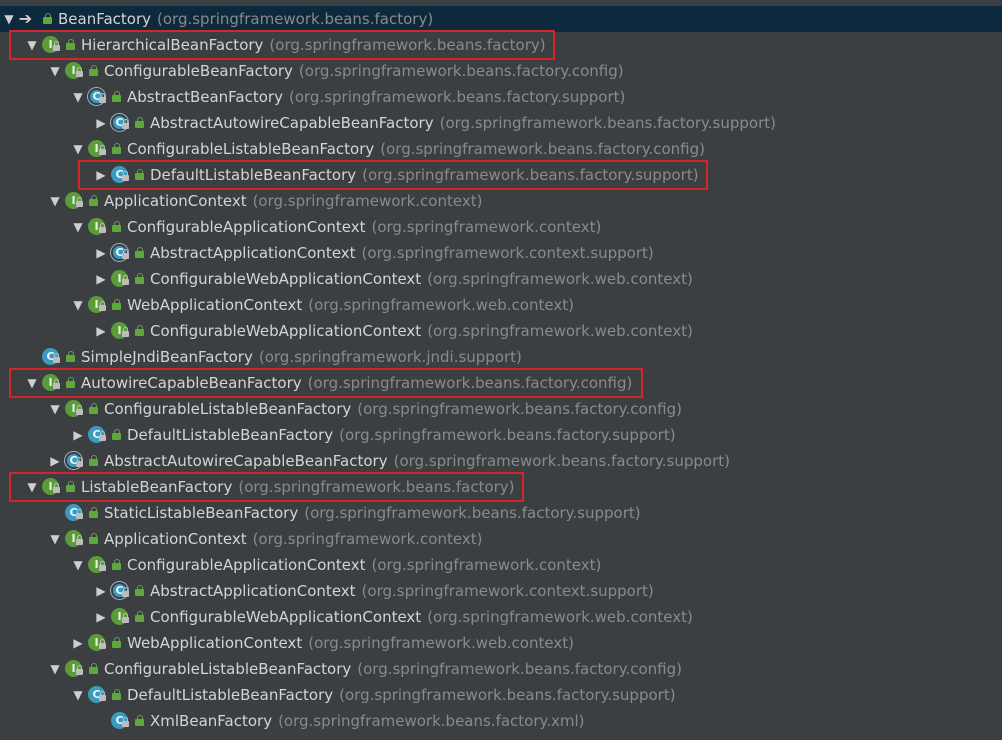  Describe the element at coordinates (390, 357) in the screenshot. I see `node-package: (org.springframework.jndi.support)` at that location.